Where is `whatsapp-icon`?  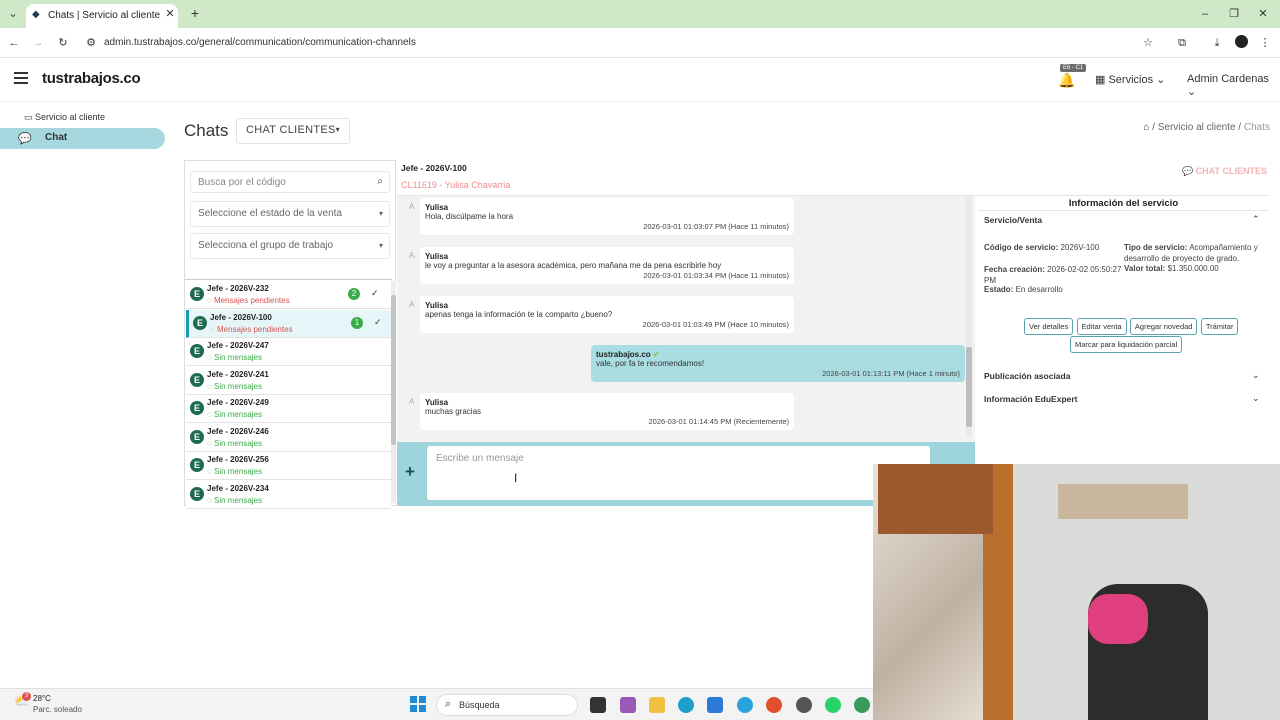 whatsapp-icon is located at coordinates (833, 705).